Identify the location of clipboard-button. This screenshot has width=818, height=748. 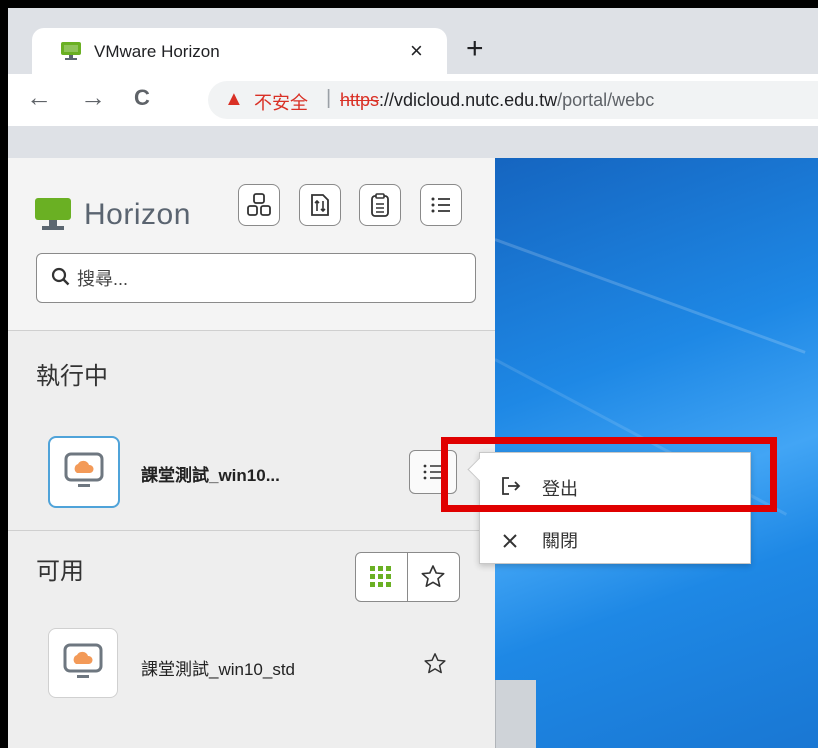
(380, 205).